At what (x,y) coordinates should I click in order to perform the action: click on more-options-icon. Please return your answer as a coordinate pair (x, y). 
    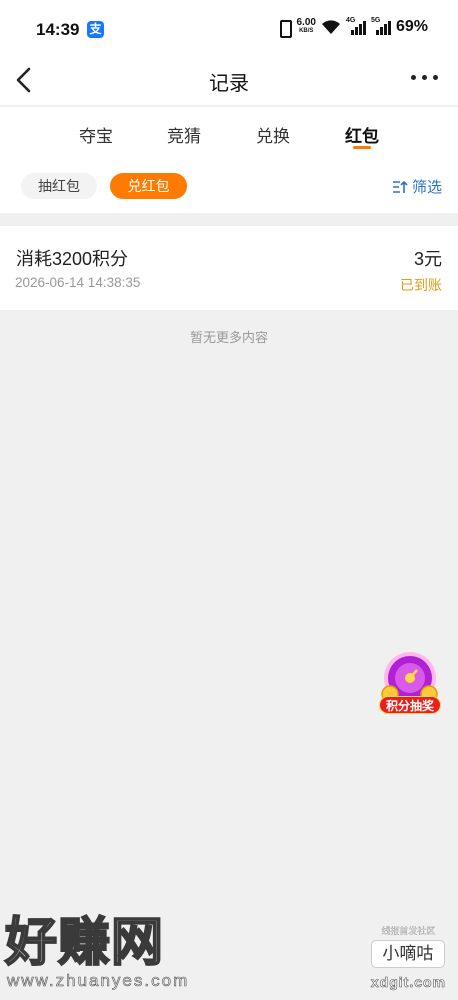
    Looking at the image, I should click on (424, 77).